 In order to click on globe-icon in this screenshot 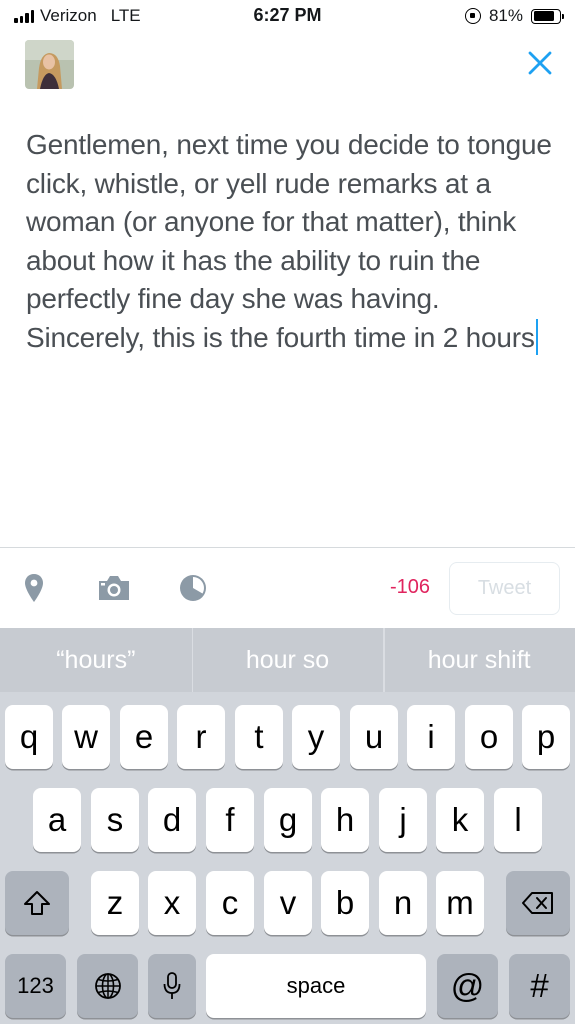, I will do `click(107, 986)`.